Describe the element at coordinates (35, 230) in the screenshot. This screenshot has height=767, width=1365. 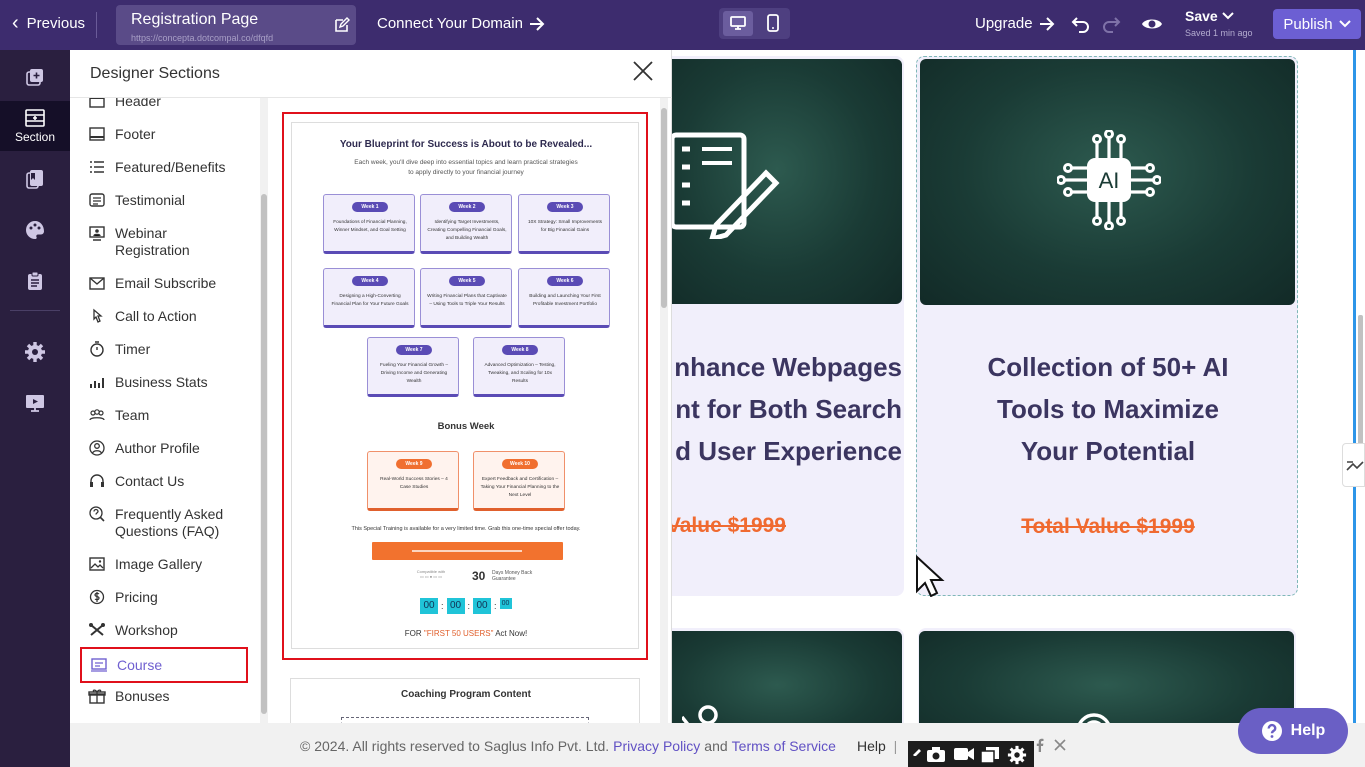
I see `rail-theme` at that location.